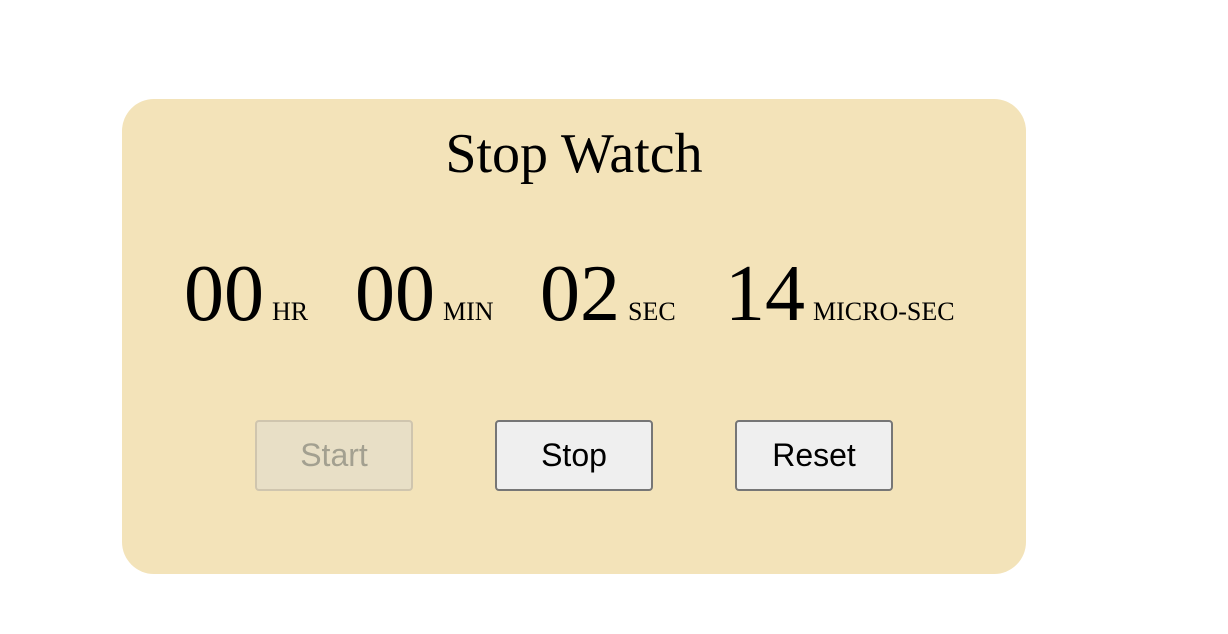 The width and height of the screenshot is (1228, 634). I want to click on seconds-display: 02 SEC, so click(608, 296).